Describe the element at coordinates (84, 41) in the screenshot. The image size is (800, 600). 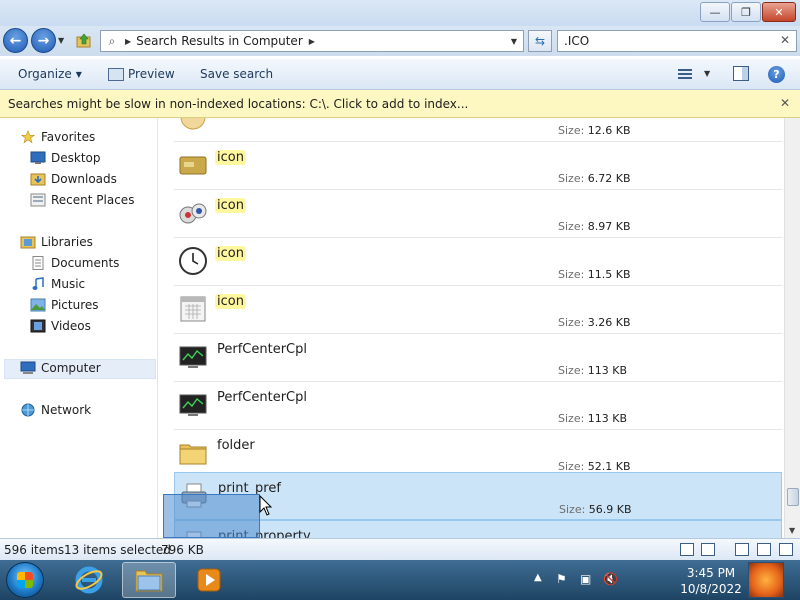
I see `up-folder-icon` at that location.